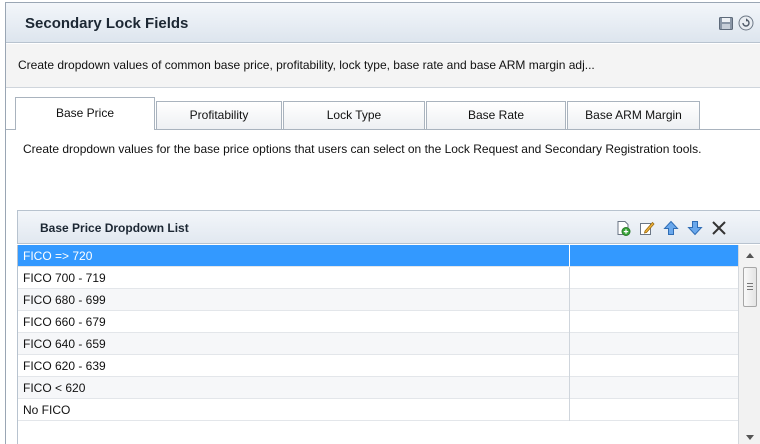  Describe the element at coordinates (64, 300) in the screenshot. I see `list-item-value: FICO 680 - 699` at that location.